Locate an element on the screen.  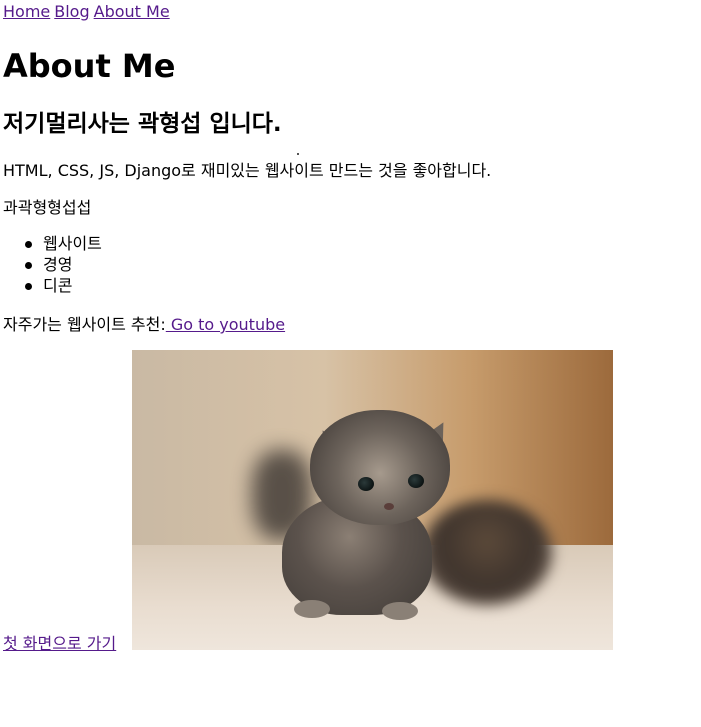
list-item: 웹사이트 is located at coordinates (52, 243).